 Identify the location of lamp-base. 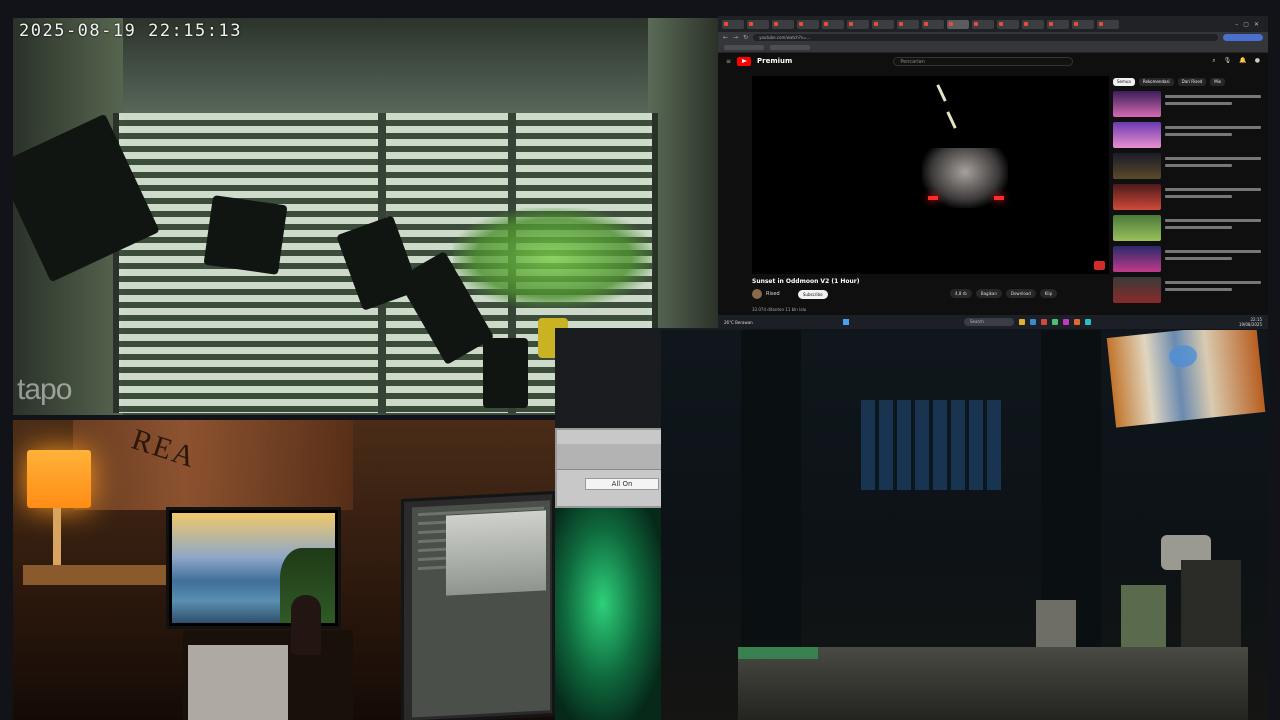
(57, 538).